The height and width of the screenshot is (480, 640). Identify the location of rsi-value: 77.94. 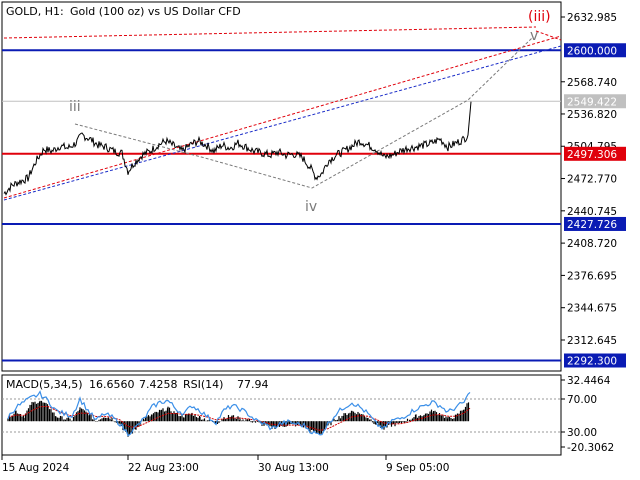
(253, 384).